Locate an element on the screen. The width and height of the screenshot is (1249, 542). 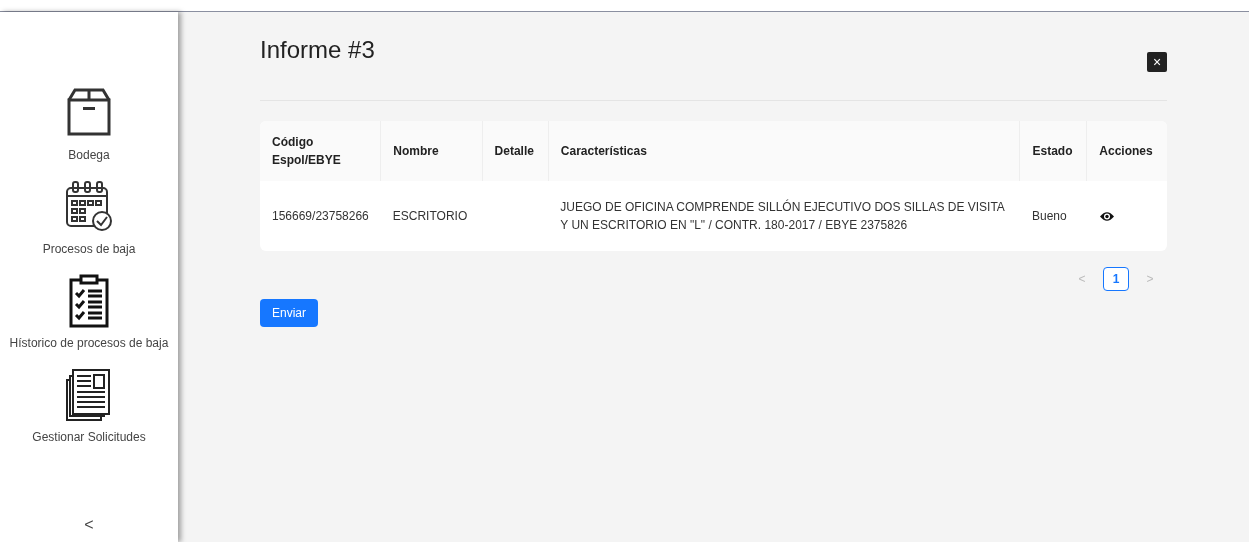
column-header: Características is located at coordinates (784, 151).